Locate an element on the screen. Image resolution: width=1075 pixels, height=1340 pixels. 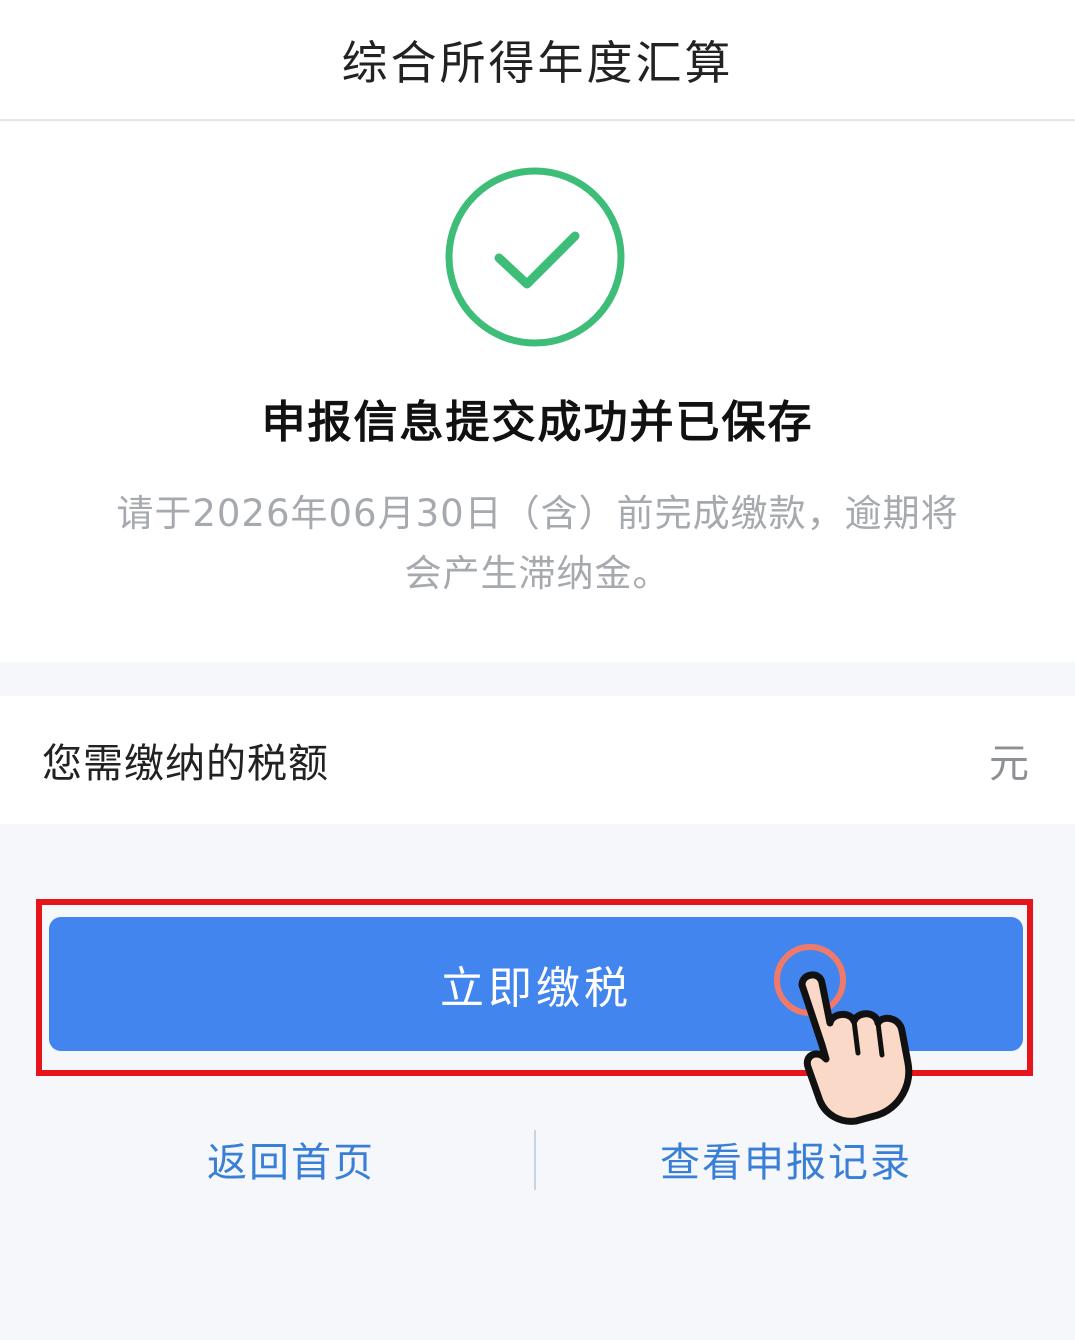
tax-amount-unit: 元 is located at coordinates (1009, 764).